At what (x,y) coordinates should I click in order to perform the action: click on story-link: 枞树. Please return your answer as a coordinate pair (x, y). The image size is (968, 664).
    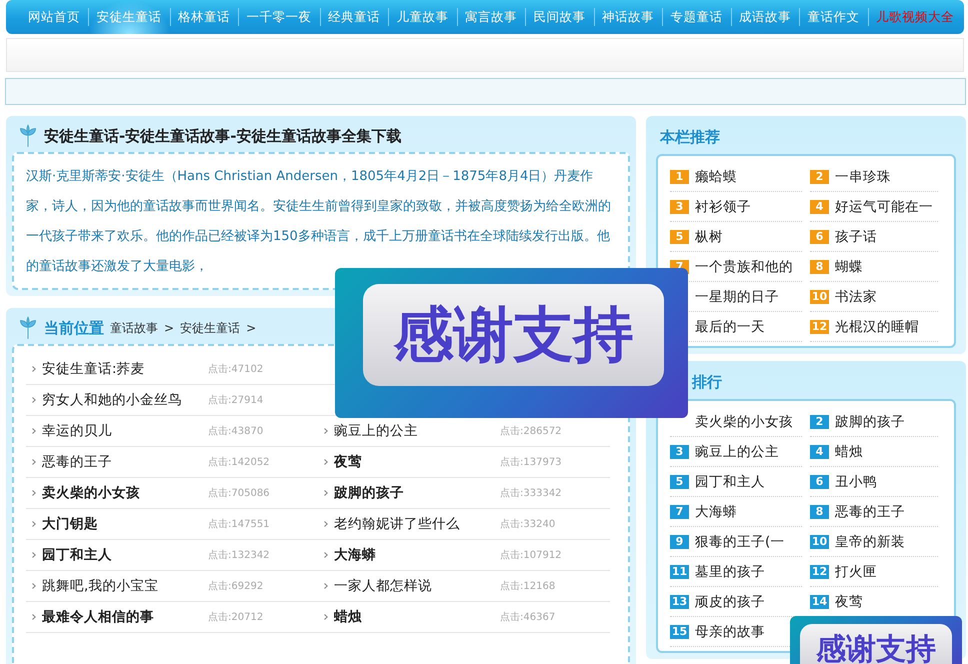
    Looking at the image, I should click on (709, 237).